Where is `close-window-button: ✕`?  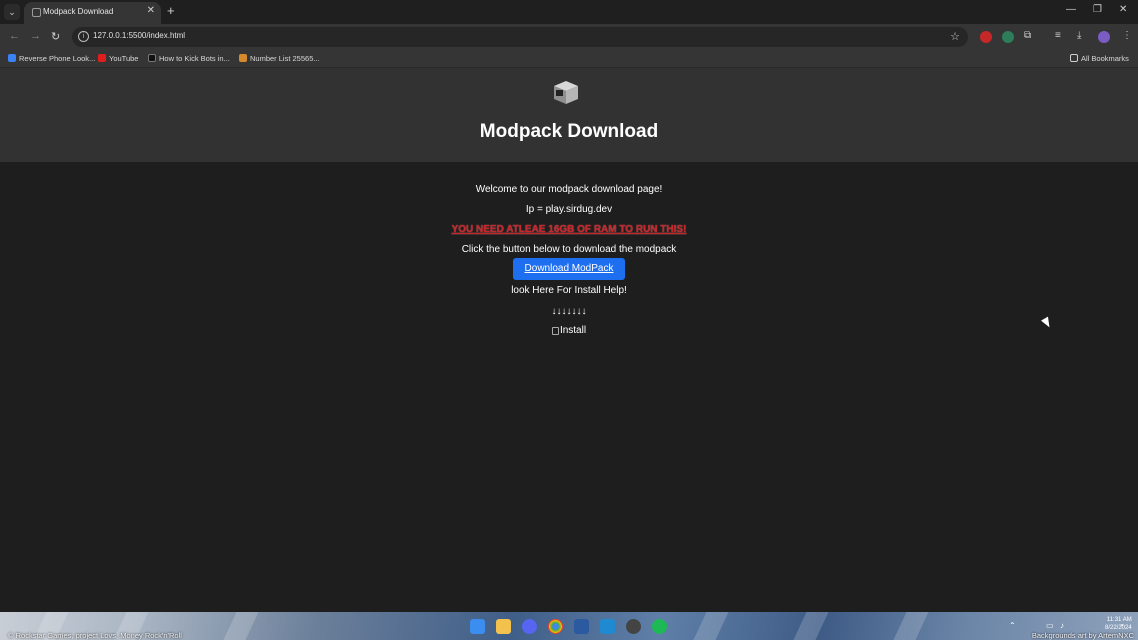
close-window-button: ✕ is located at coordinates (1123, 9).